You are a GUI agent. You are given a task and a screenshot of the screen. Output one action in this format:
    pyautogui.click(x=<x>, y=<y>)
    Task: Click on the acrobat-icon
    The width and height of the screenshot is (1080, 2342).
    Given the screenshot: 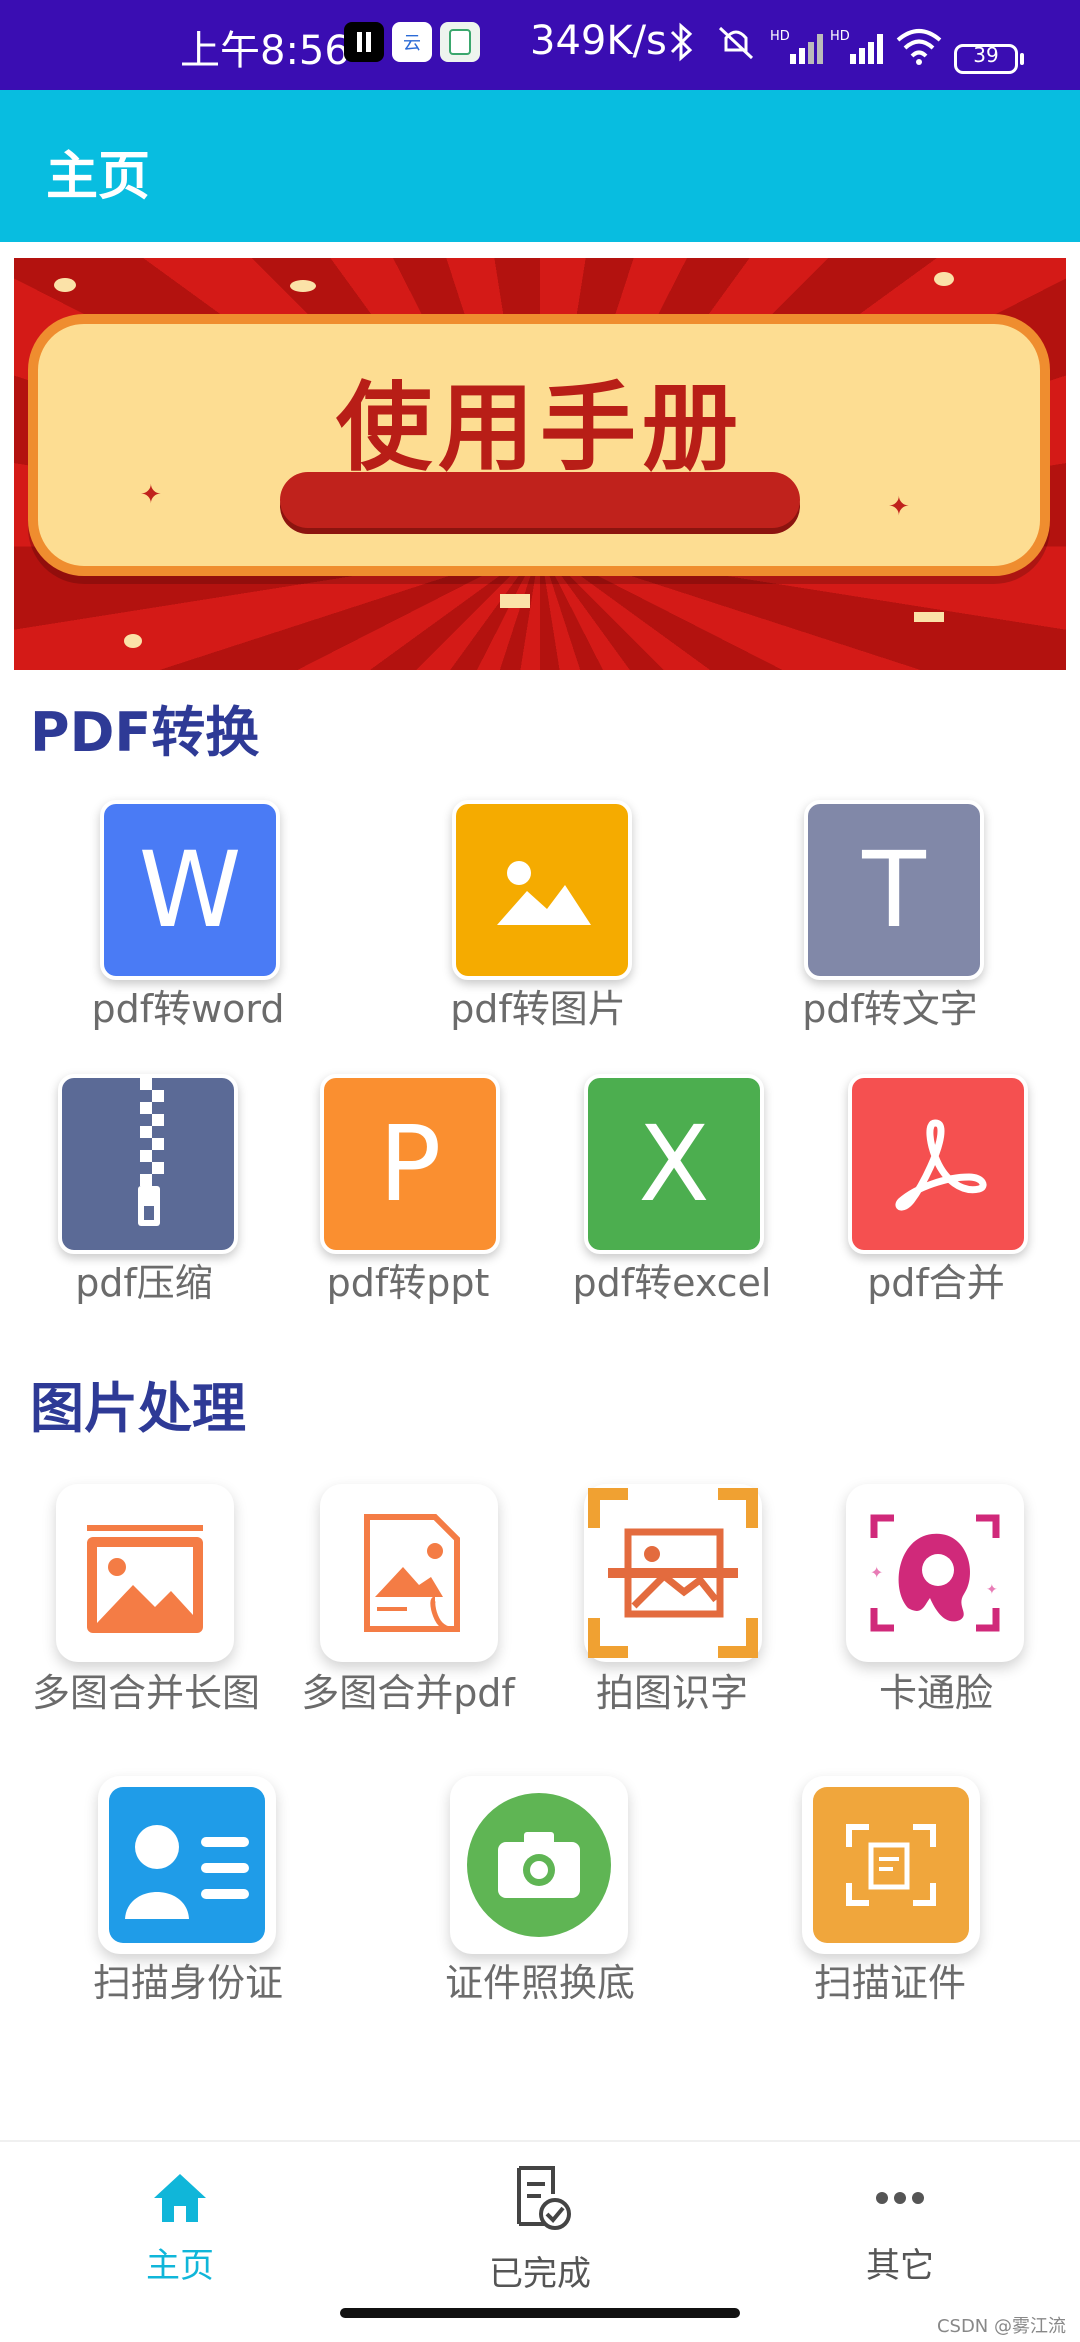 What is the action you would take?
    pyautogui.click(x=938, y=1164)
    